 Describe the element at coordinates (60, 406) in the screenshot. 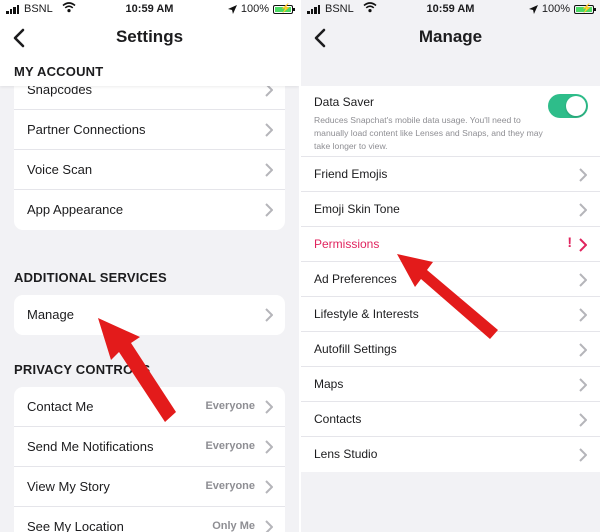

I see `list-item-label: Contact Me` at that location.